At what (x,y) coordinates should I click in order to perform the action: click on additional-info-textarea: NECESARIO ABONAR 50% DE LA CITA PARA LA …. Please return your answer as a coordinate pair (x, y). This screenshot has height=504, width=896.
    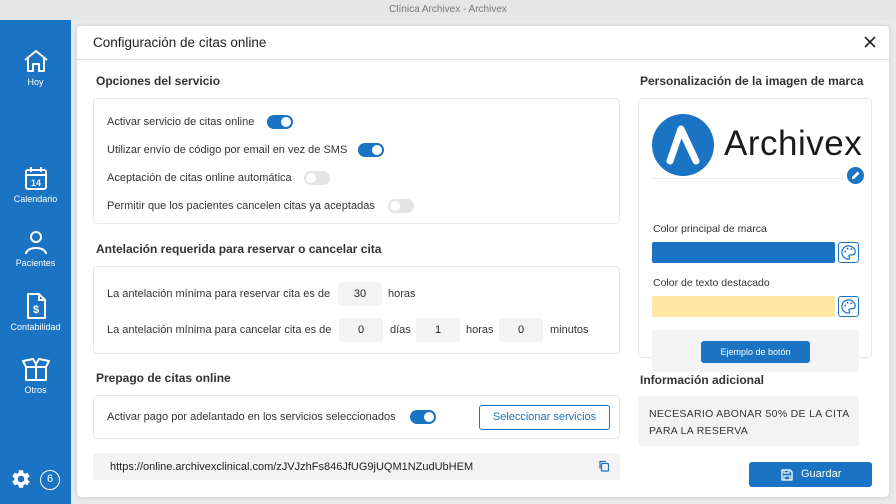
    Looking at the image, I should click on (748, 421).